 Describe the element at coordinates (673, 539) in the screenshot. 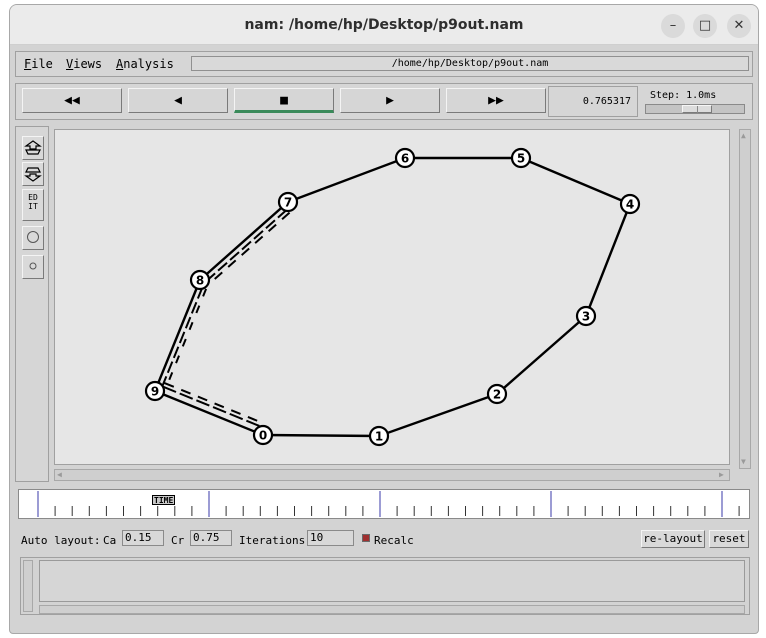

I see `re-layout-button: re-layout` at that location.